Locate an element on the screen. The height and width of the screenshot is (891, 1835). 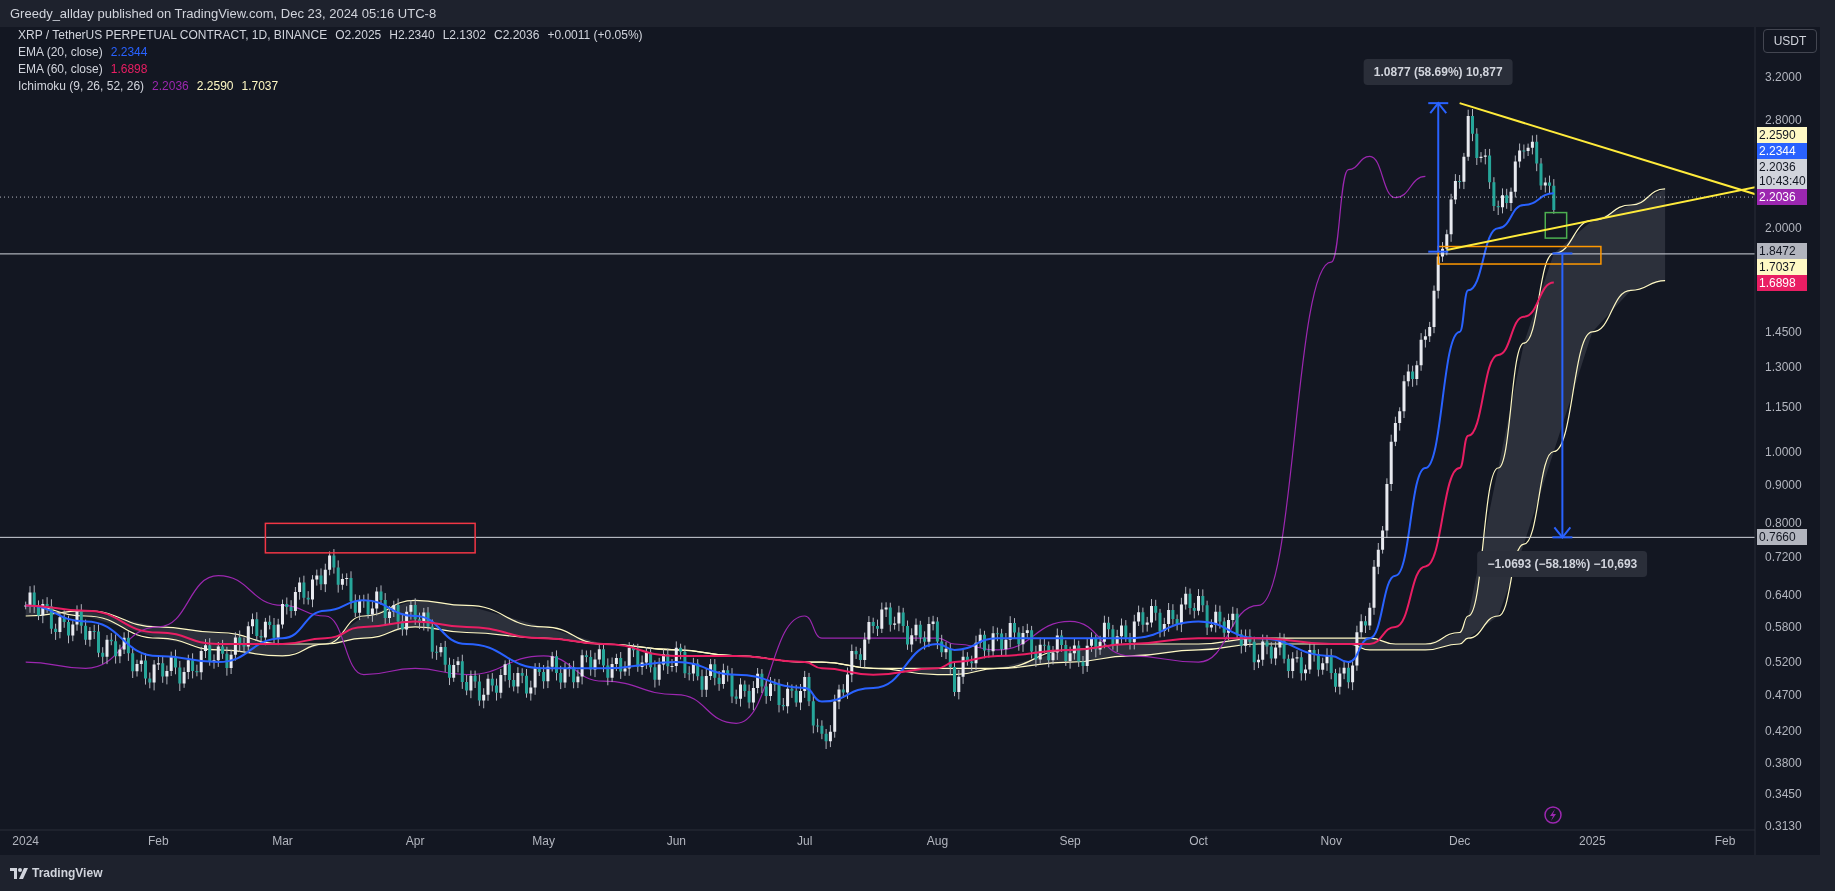
currency-button: USDT is located at coordinates (1790, 41).